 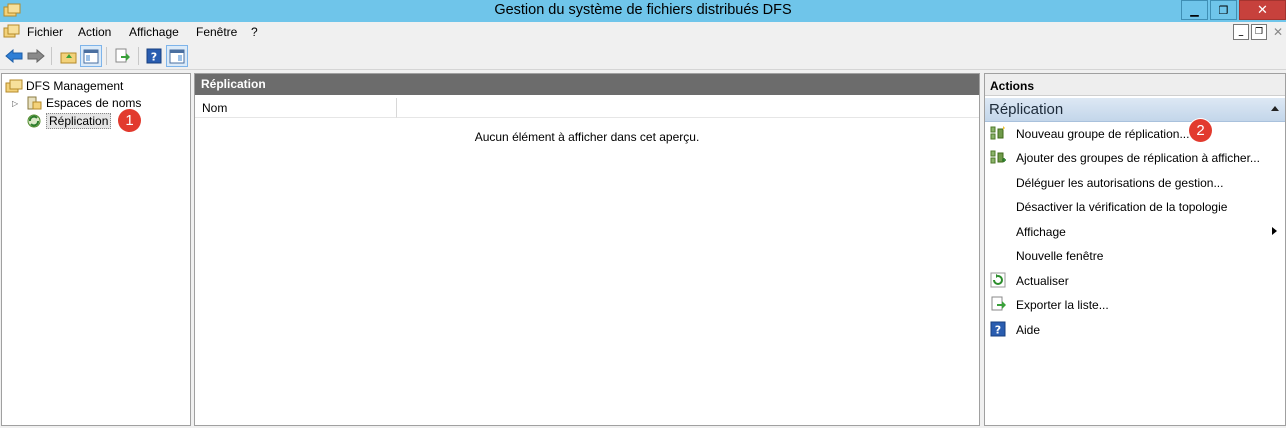 What do you see at coordinates (643, 56) in the screenshot?
I see `toolbar: ?` at bounding box center [643, 56].